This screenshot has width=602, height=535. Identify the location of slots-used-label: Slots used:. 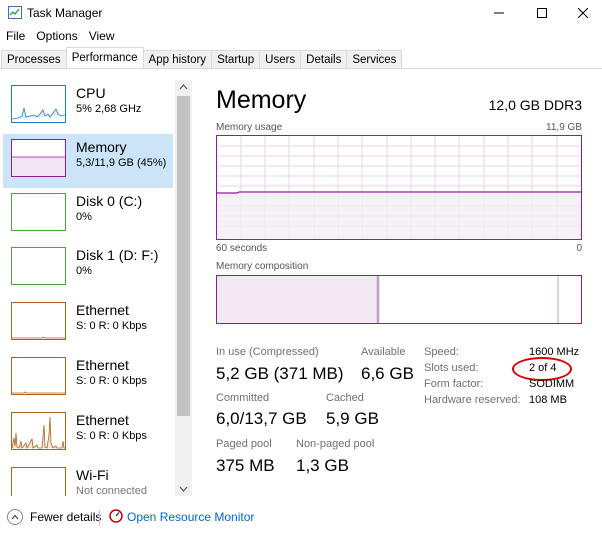
(451, 368).